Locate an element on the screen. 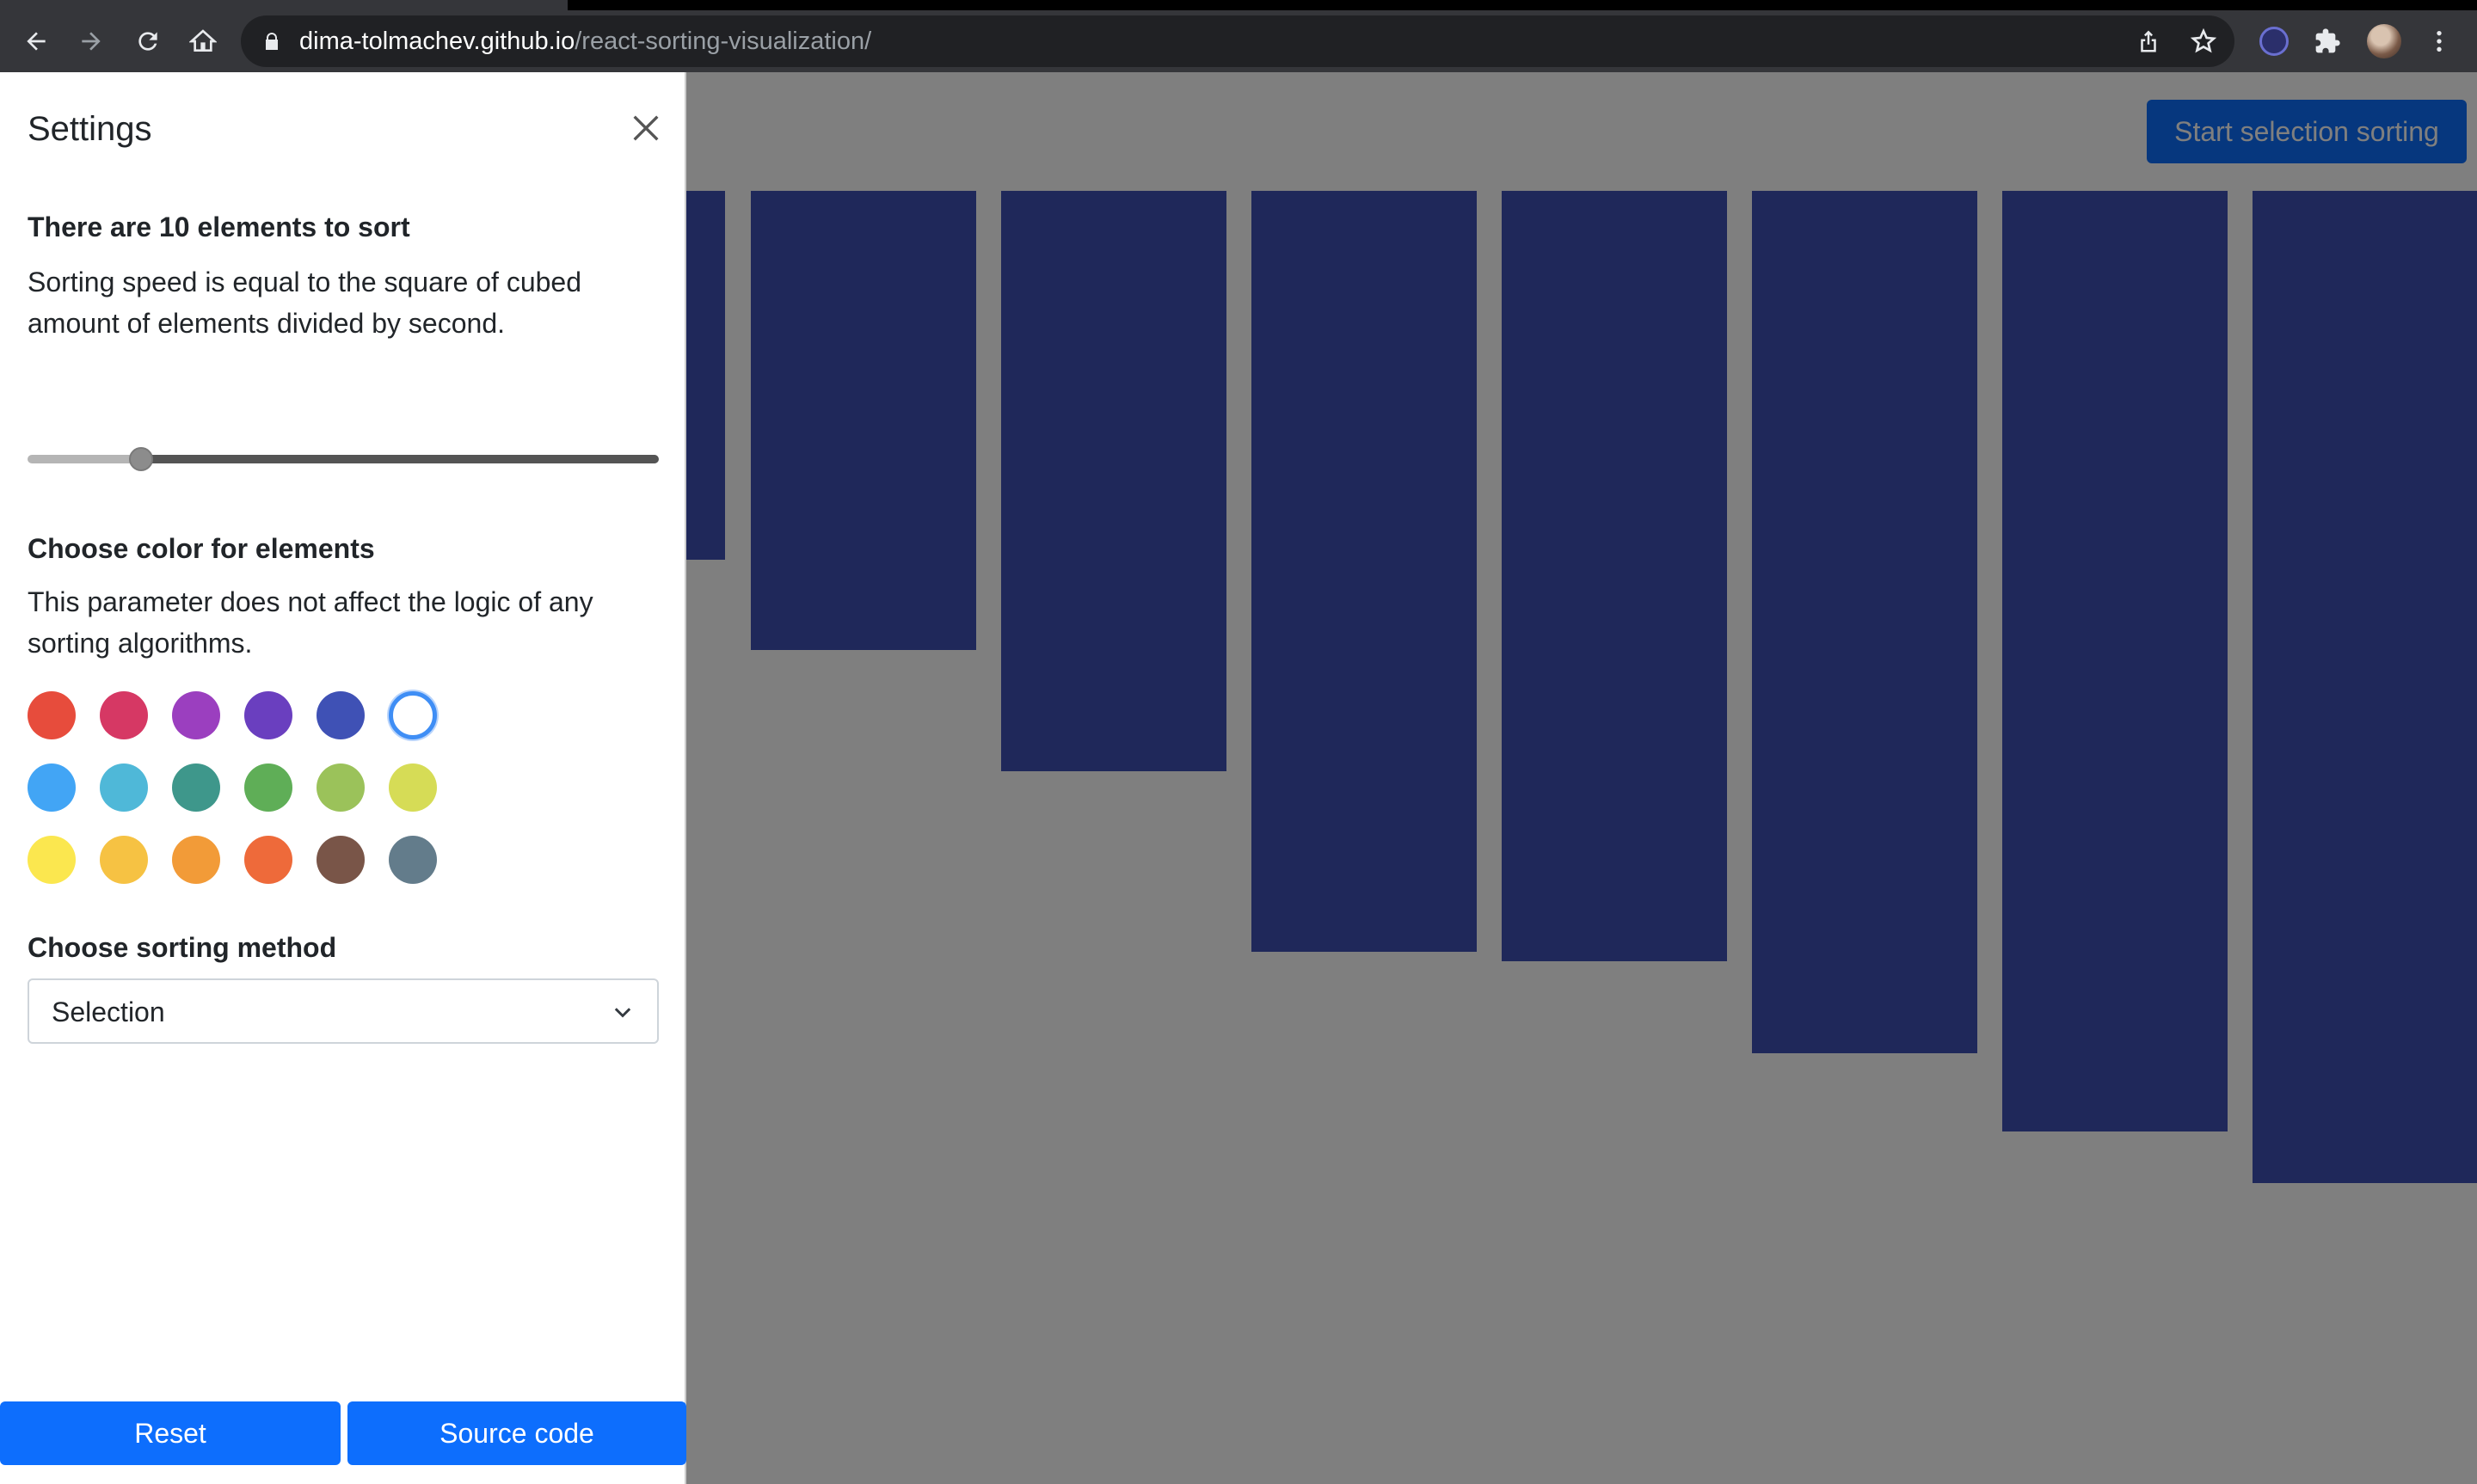 The width and height of the screenshot is (2477, 1484). chevron-down-icon is located at coordinates (622, 1013).